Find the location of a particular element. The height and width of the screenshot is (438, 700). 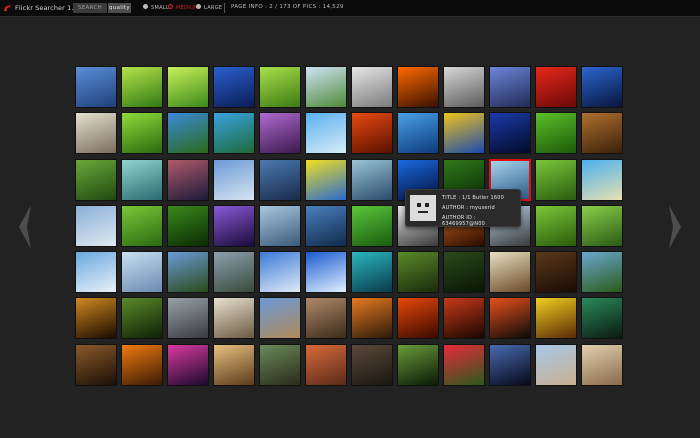

radio-small is located at coordinates (145, 6).